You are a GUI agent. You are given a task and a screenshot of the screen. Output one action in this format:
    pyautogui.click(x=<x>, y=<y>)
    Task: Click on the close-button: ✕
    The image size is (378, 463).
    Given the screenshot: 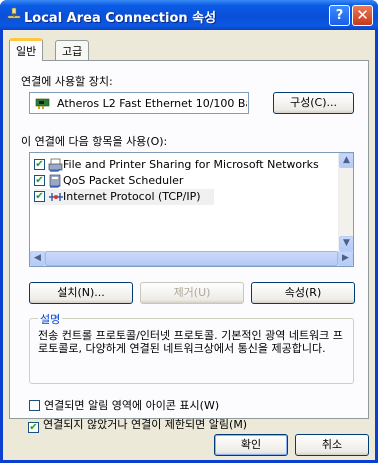 What is the action you would take?
    pyautogui.click(x=362, y=15)
    